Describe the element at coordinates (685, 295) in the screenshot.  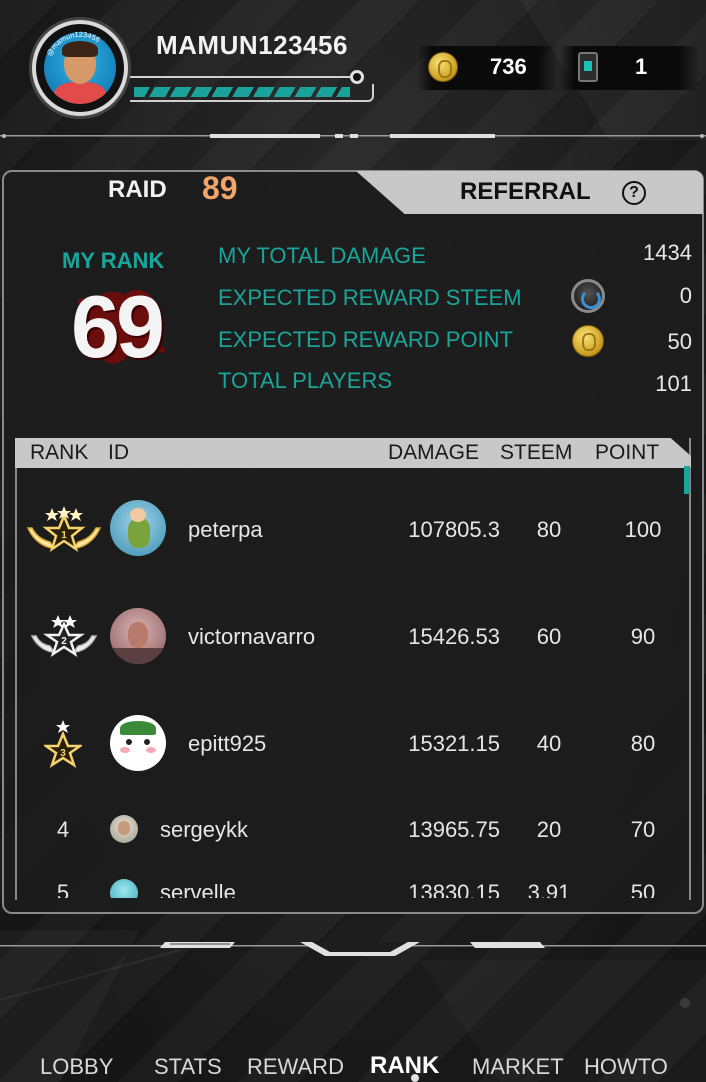
I see `stat-reward-steem-value: 0` at that location.